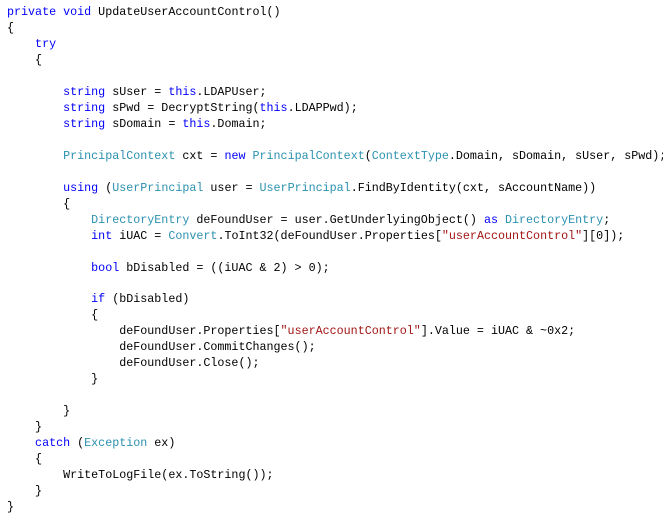 The width and height of the screenshot is (663, 520). I want to click on code-token: .ToInt32(deFoundUser.Properties[, so click(329, 235).